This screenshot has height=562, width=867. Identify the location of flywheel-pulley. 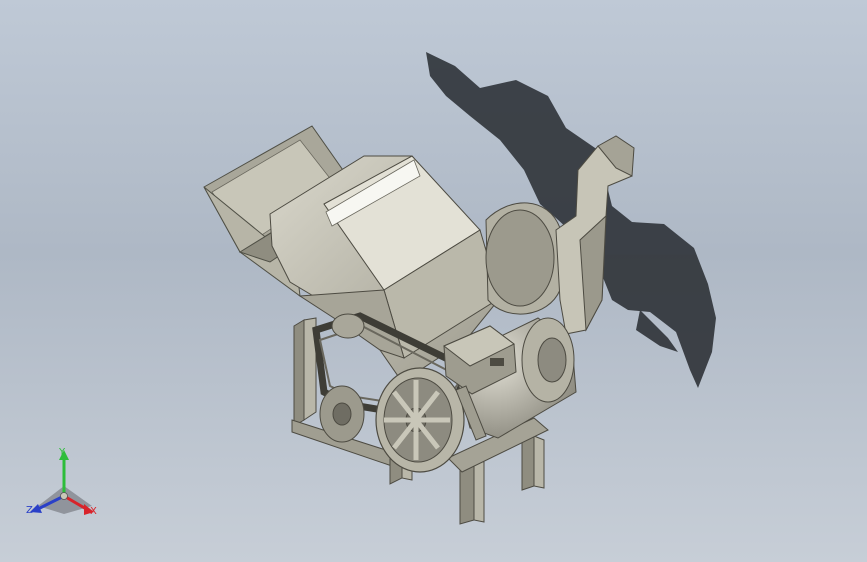
(420, 420).